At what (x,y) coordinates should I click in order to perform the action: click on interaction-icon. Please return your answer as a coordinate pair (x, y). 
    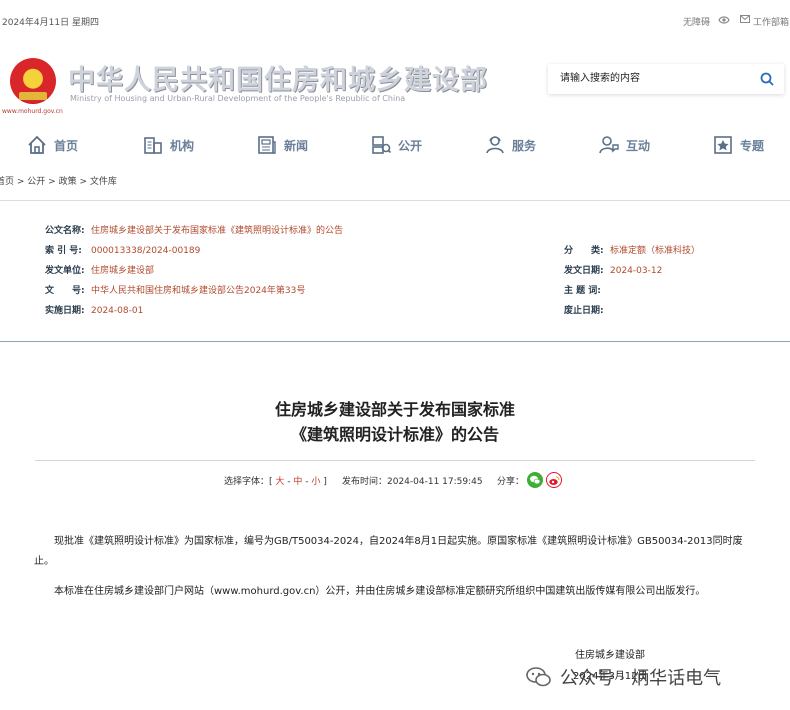
    Looking at the image, I should click on (609, 145).